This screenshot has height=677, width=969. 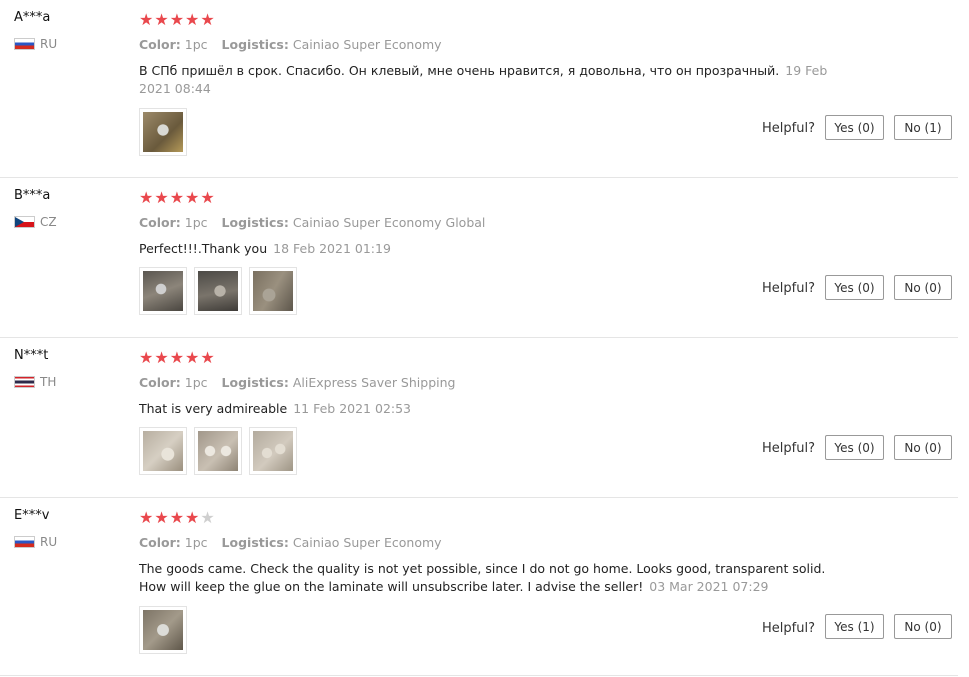 What do you see at coordinates (496, 249) in the screenshot?
I see `review-text: Perfect!!!.Thank you 18 Feb 2021 01:19` at bounding box center [496, 249].